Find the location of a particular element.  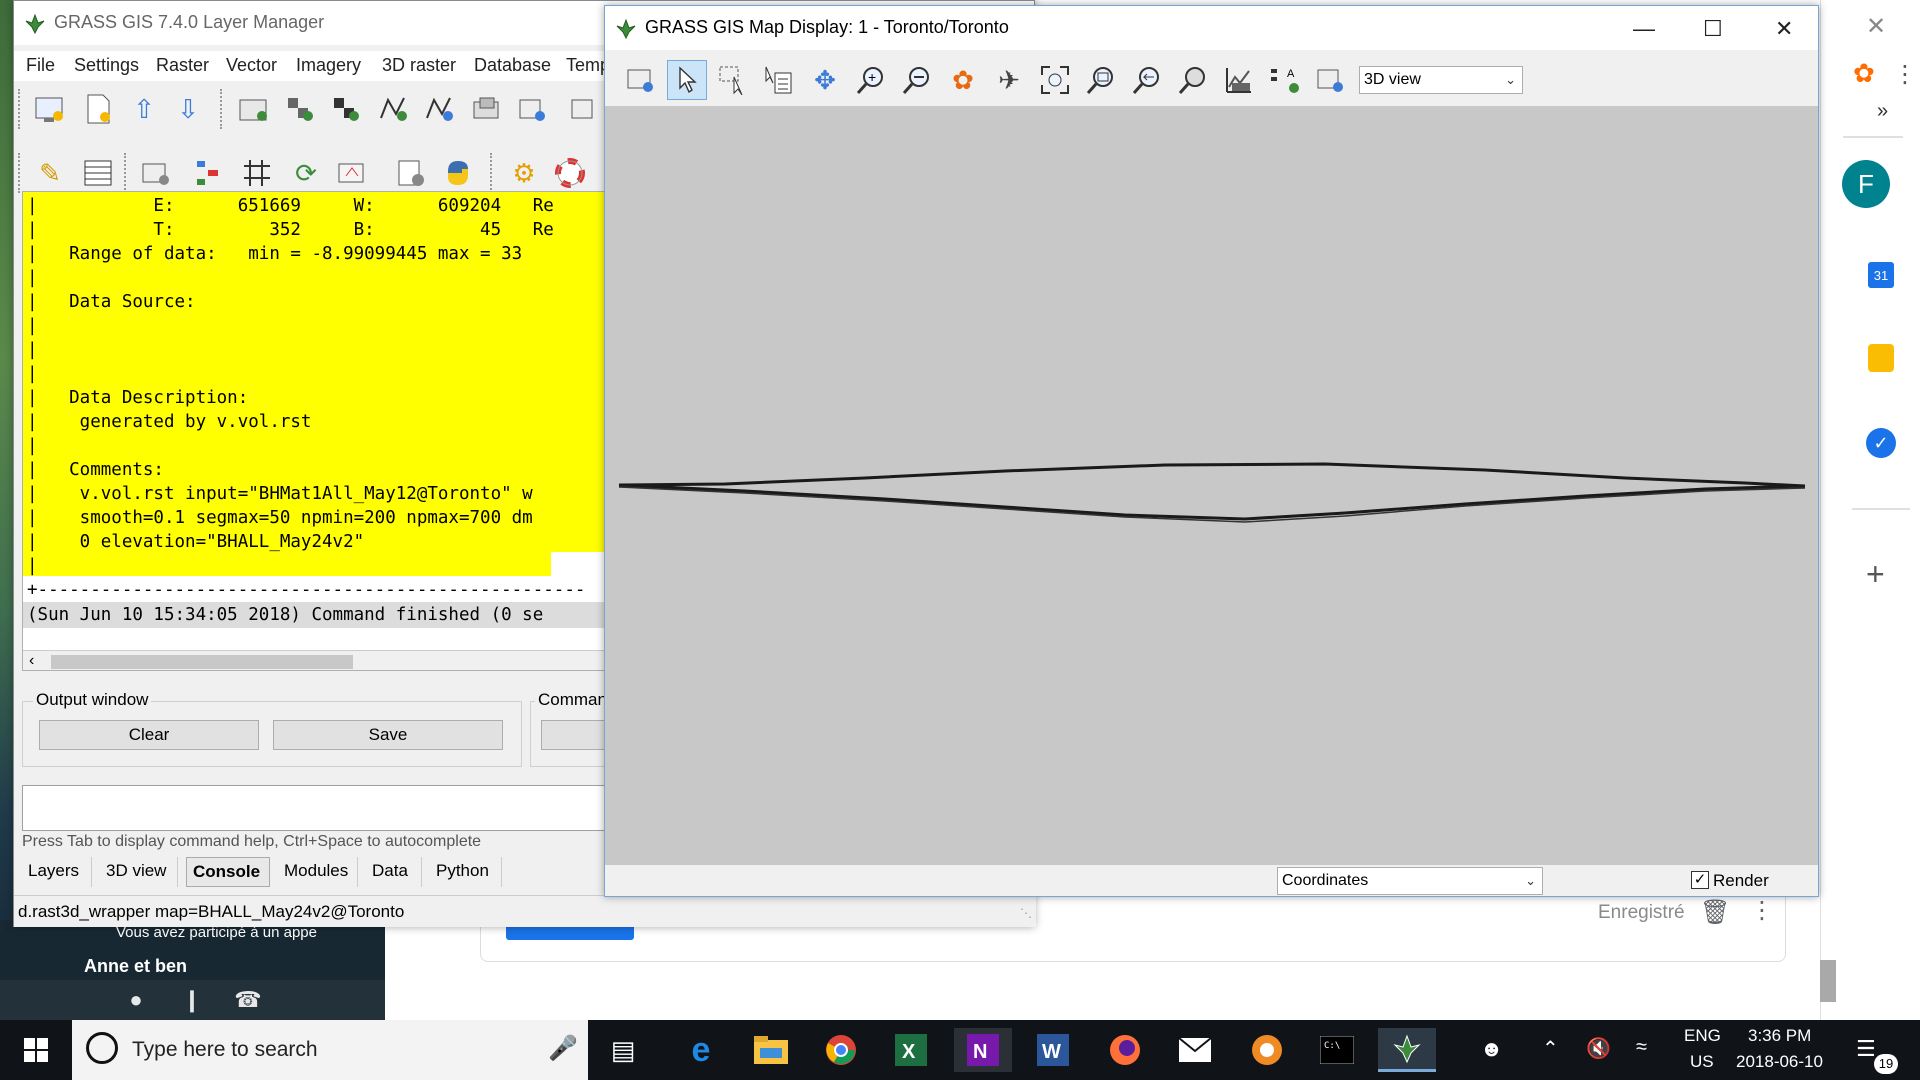

wifi-icon: ≈ is located at coordinates (1641, 1047).